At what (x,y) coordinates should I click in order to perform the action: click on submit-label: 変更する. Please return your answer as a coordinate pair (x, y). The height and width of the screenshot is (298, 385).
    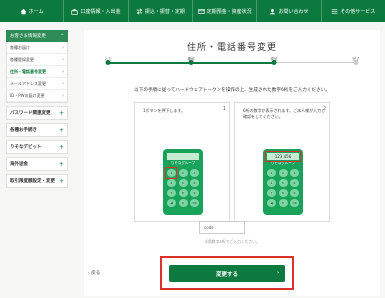
    Looking at the image, I should click on (226, 274).